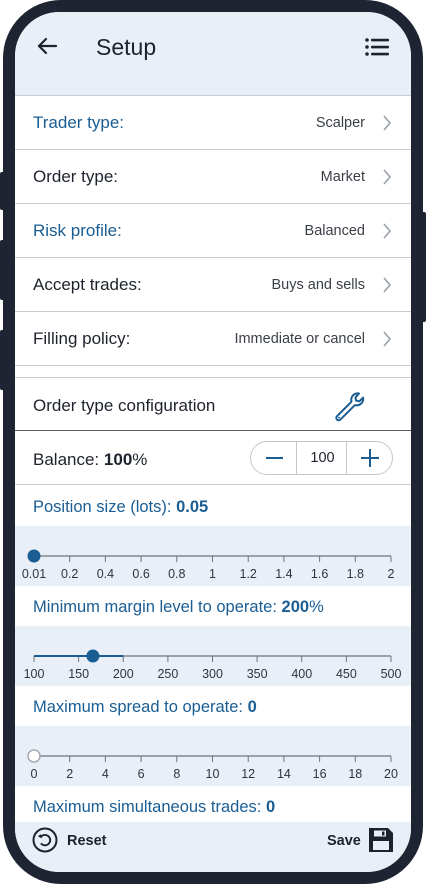 The width and height of the screenshot is (426, 885). What do you see at coordinates (212, 674) in the screenshot?
I see `slider-tick-label: 300` at bounding box center [212, 674].